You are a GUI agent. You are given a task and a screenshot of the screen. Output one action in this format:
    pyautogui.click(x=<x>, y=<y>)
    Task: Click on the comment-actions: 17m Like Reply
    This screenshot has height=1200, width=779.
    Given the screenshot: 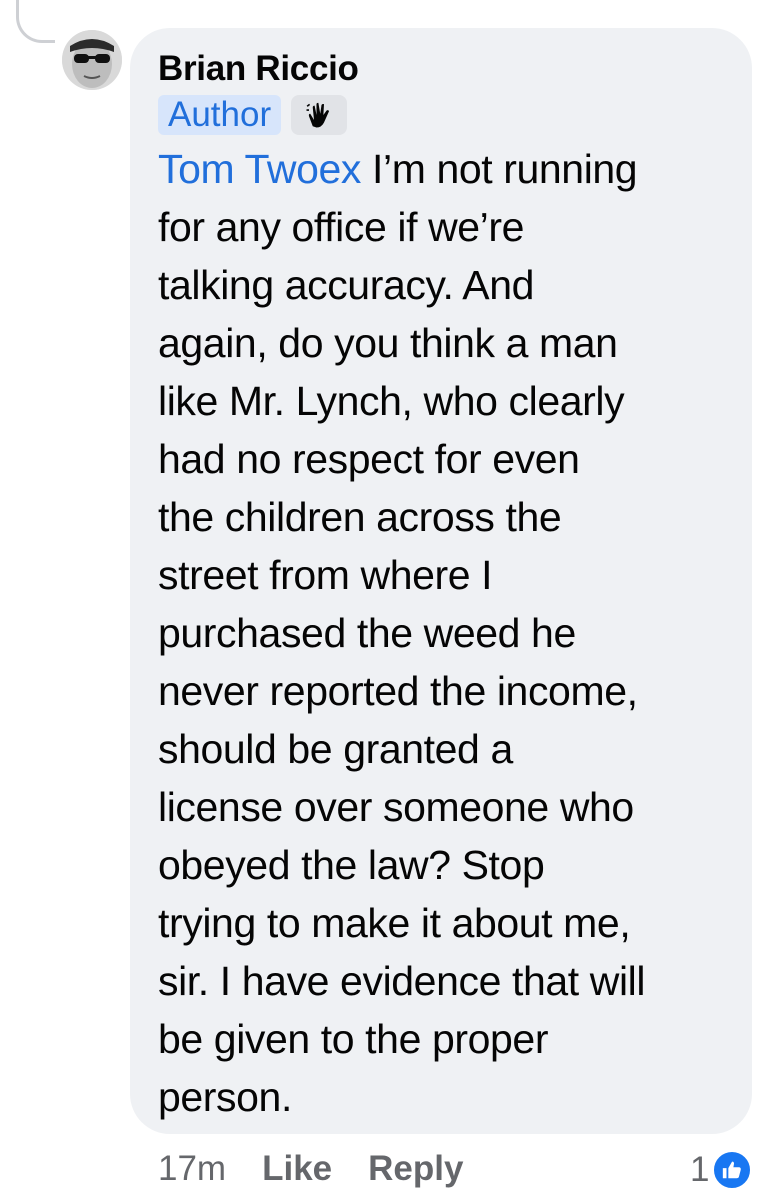 What is the action you would take?
    pyautogui.click(x=310, y=1169)
    